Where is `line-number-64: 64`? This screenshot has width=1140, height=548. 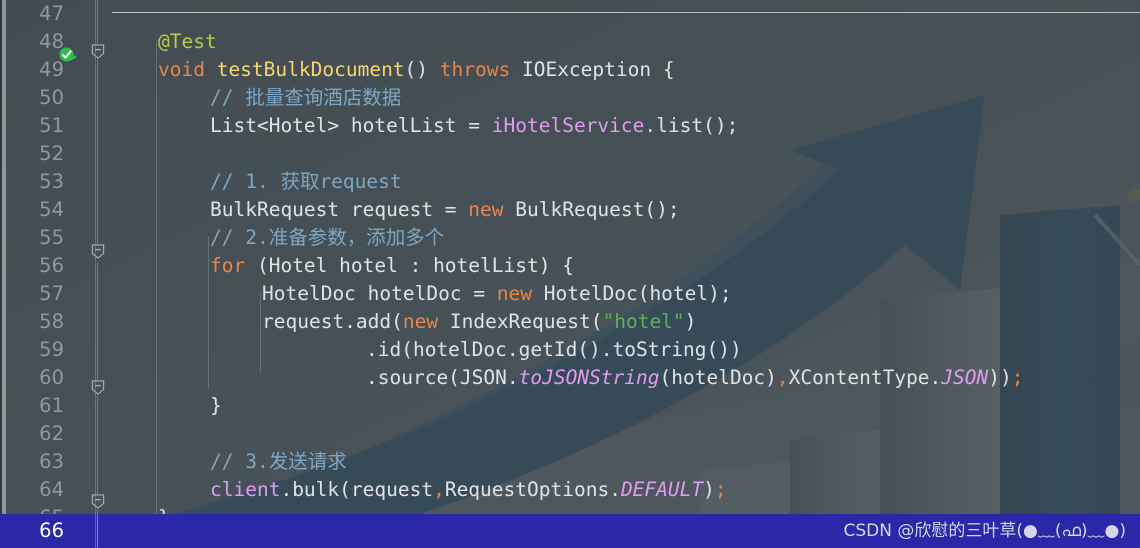
line-number-64: 64 is located at coordinates (51, 489).